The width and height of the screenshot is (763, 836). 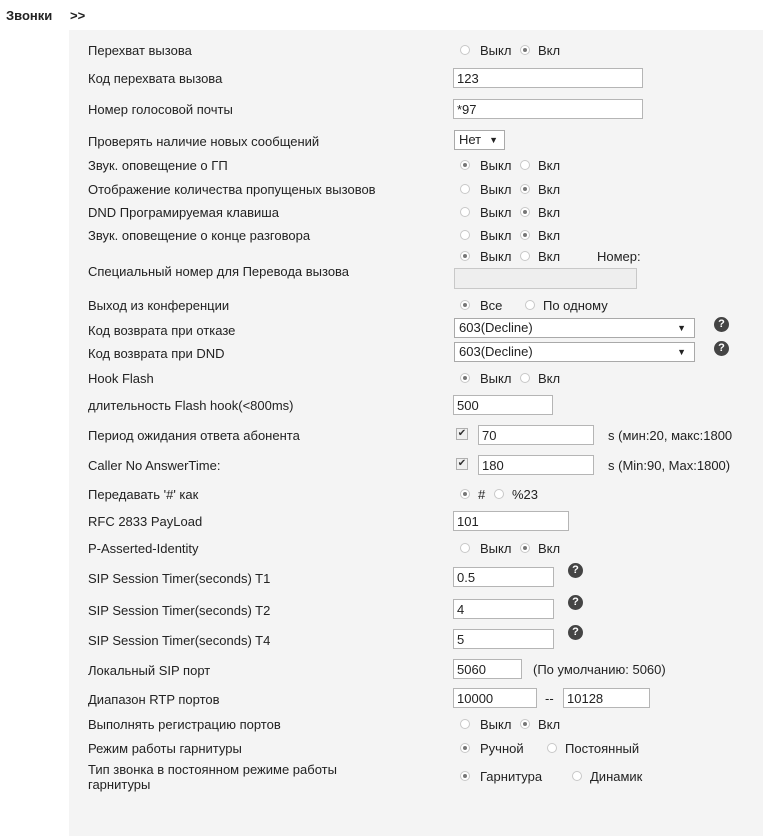 What do you see at coordinates (548, 109) in the screenshot?
I see `voicemail-number-input` at bounding box center [548, 109].